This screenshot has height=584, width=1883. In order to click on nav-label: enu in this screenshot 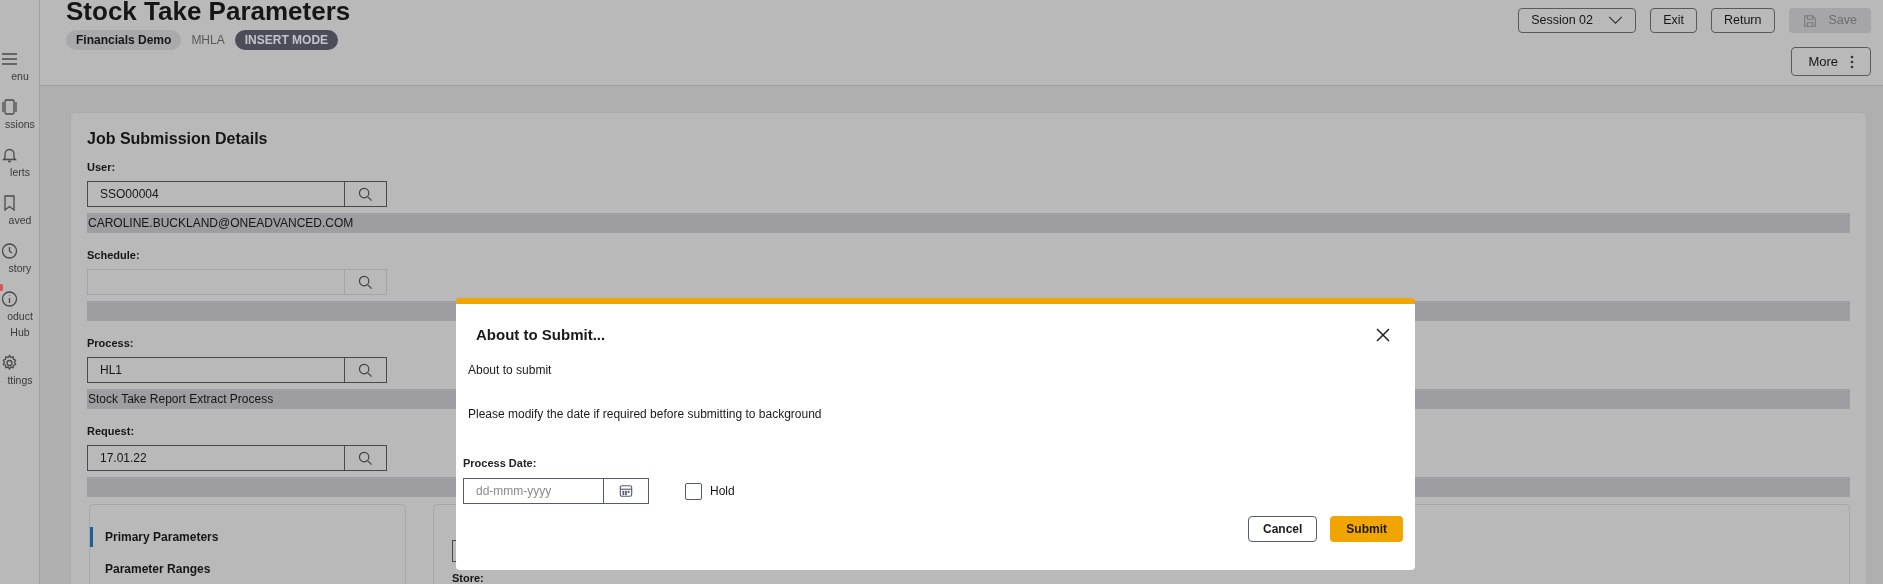, I will do `click(20, 76)`.